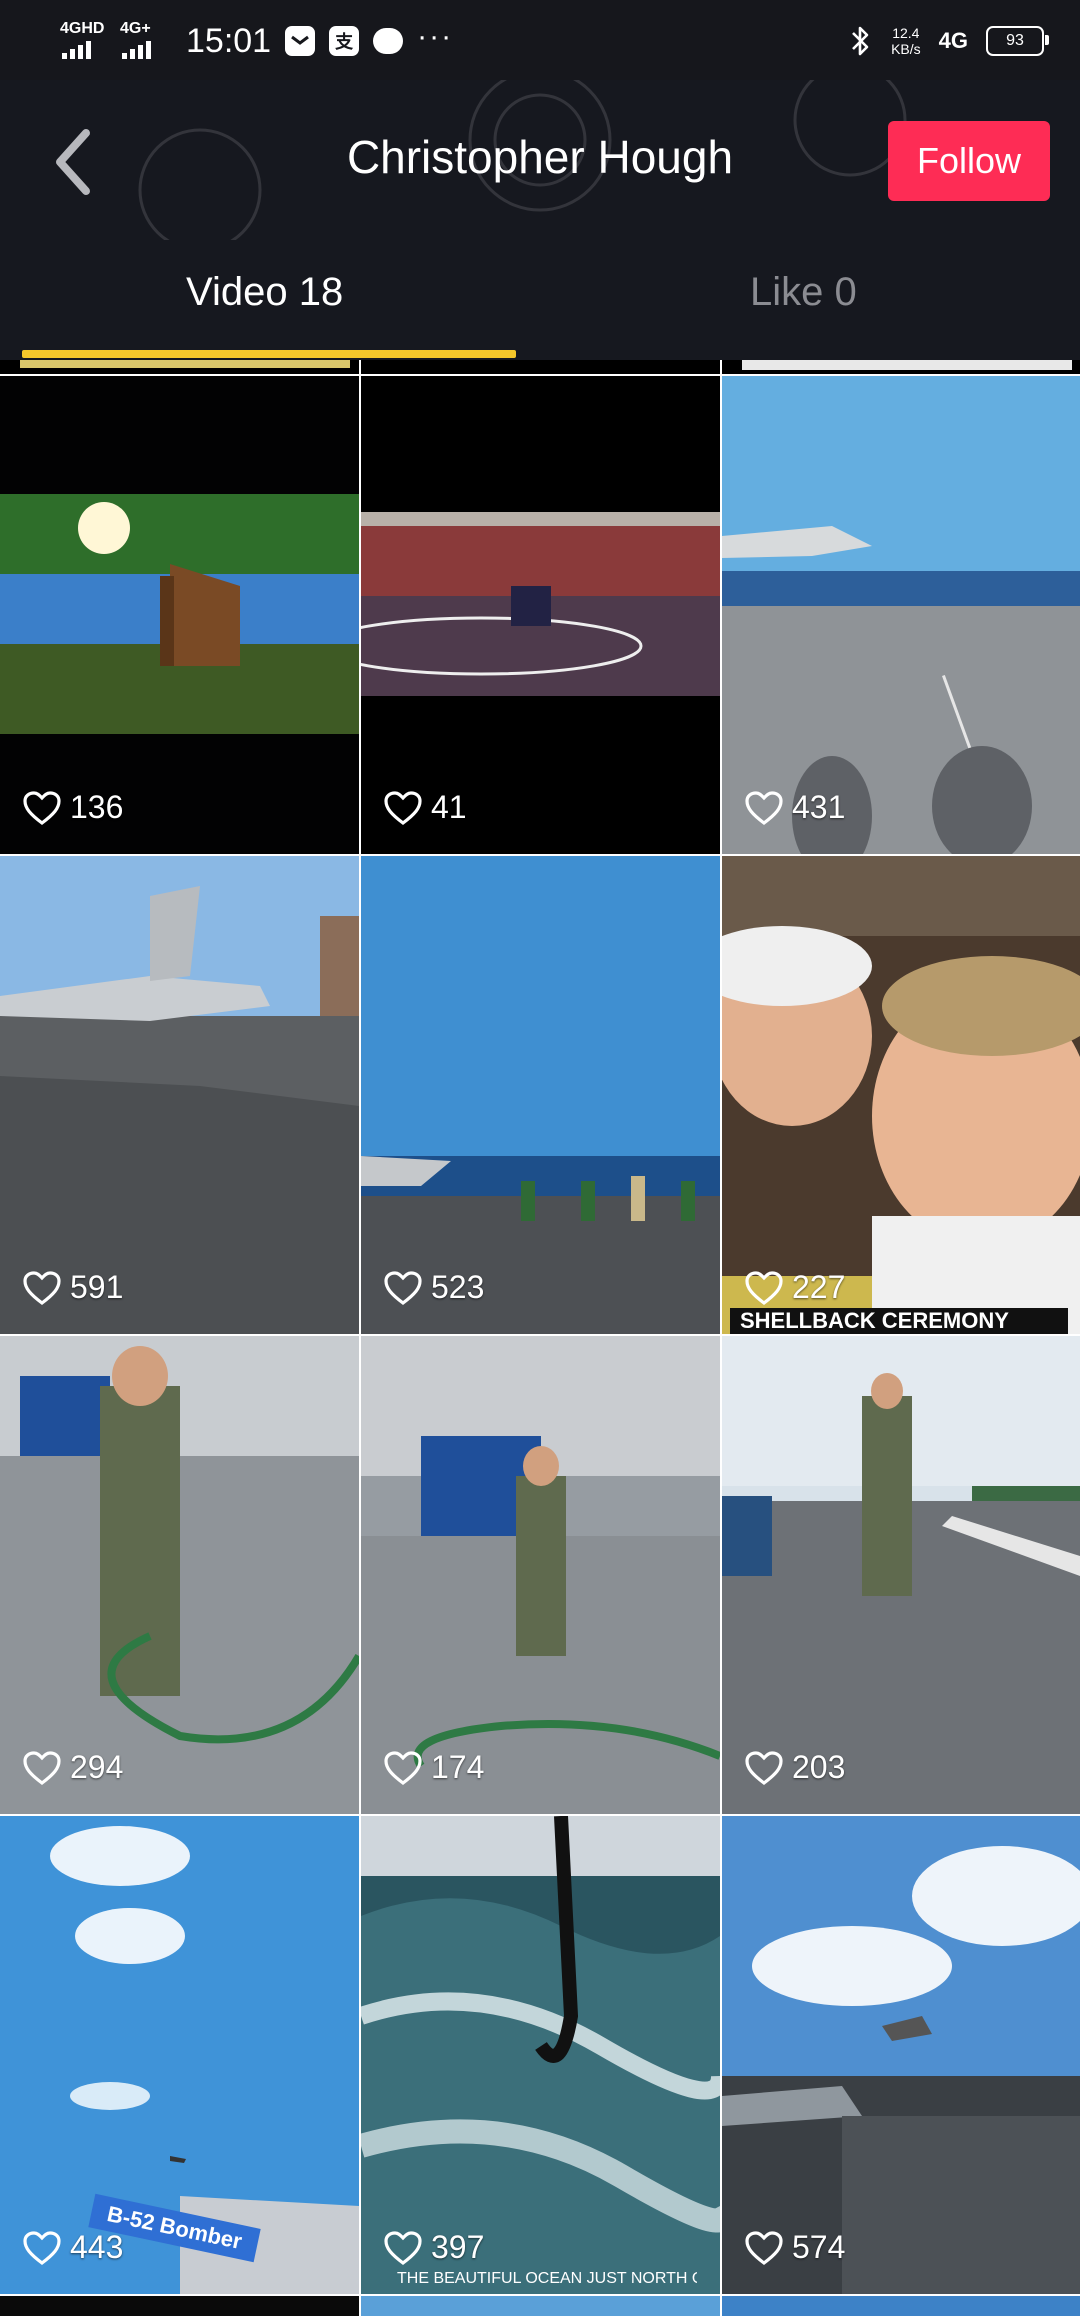  I want to click on like-count: 203, so click(794, 1767).